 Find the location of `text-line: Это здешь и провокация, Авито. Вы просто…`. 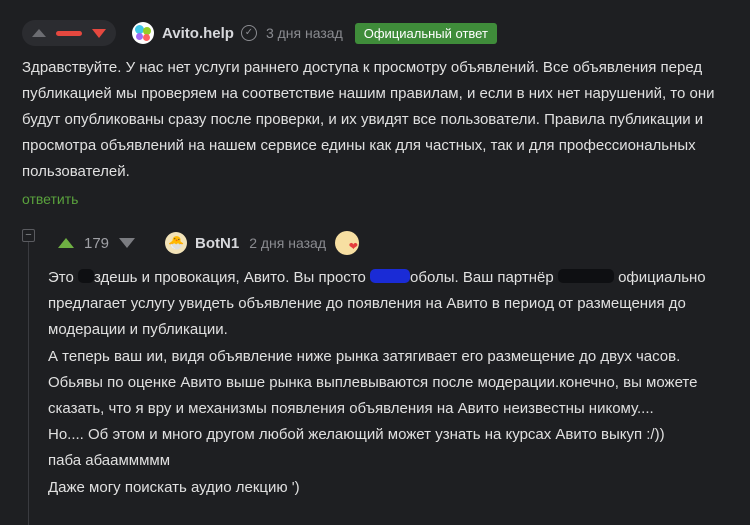

text-line: Это здешь и провокация, Авито. Вы просто… is located at coordinates (377, 277).